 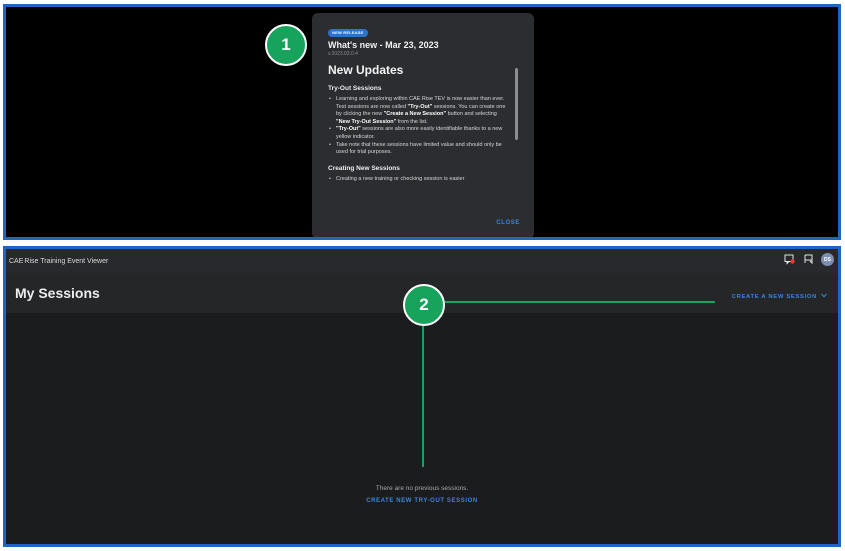 What do you see at coordinates (366, 70) in the screenshot?
I see `dialog-heading: New Updates` at bounding box center [366, 70].